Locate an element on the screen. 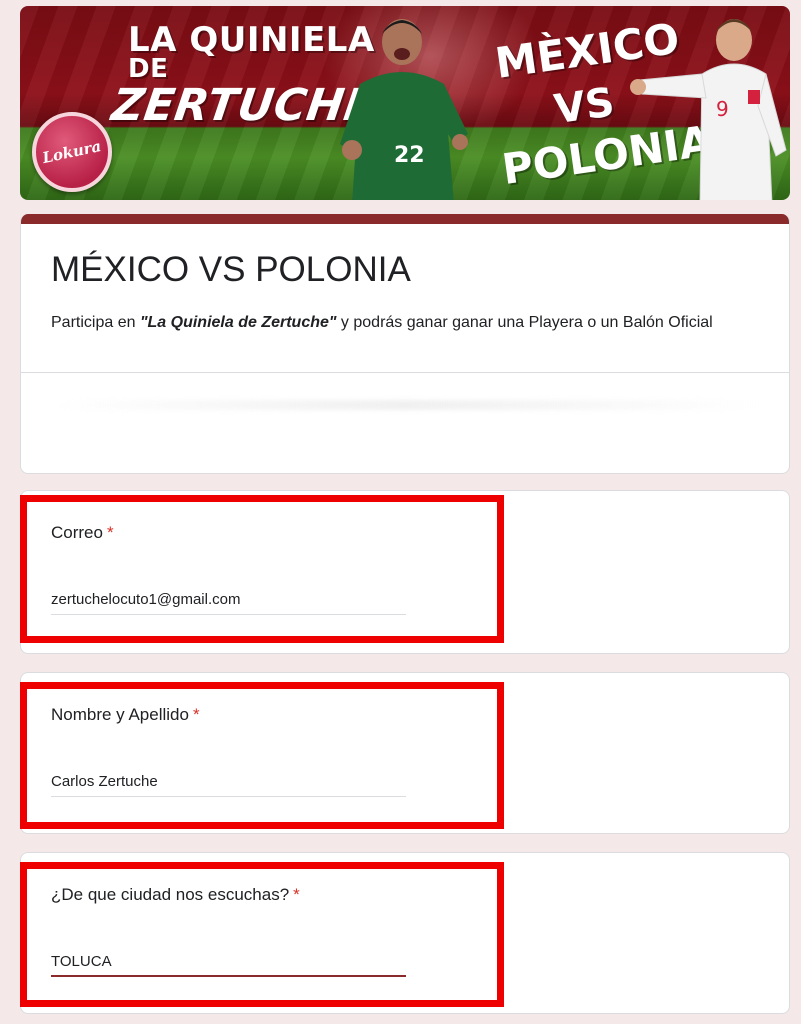 The image size is (801, 1024). question-label-email: Correo * is located at coordinates (82, 533).